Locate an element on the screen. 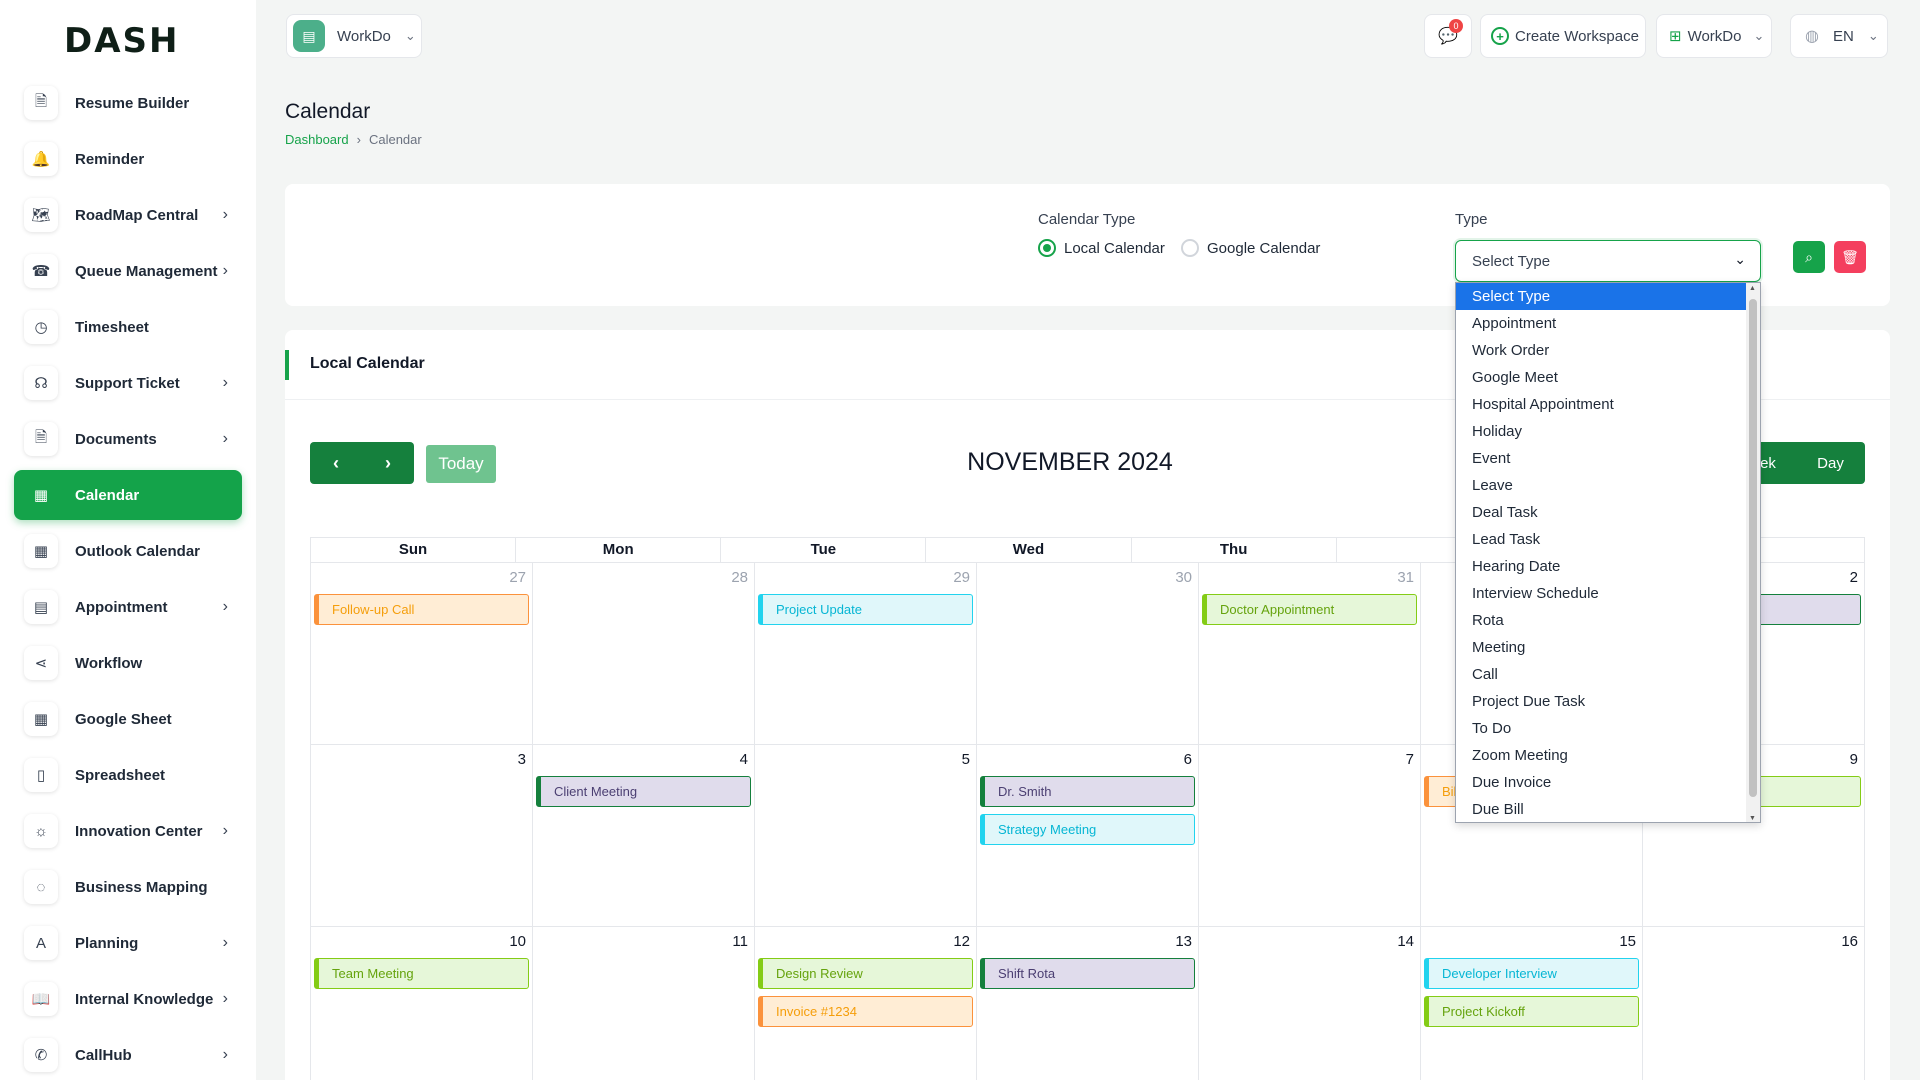 The height and width of the screenshot is (1080, 1920). reset-button: 🗑 is located at coordinates (1850, 257).